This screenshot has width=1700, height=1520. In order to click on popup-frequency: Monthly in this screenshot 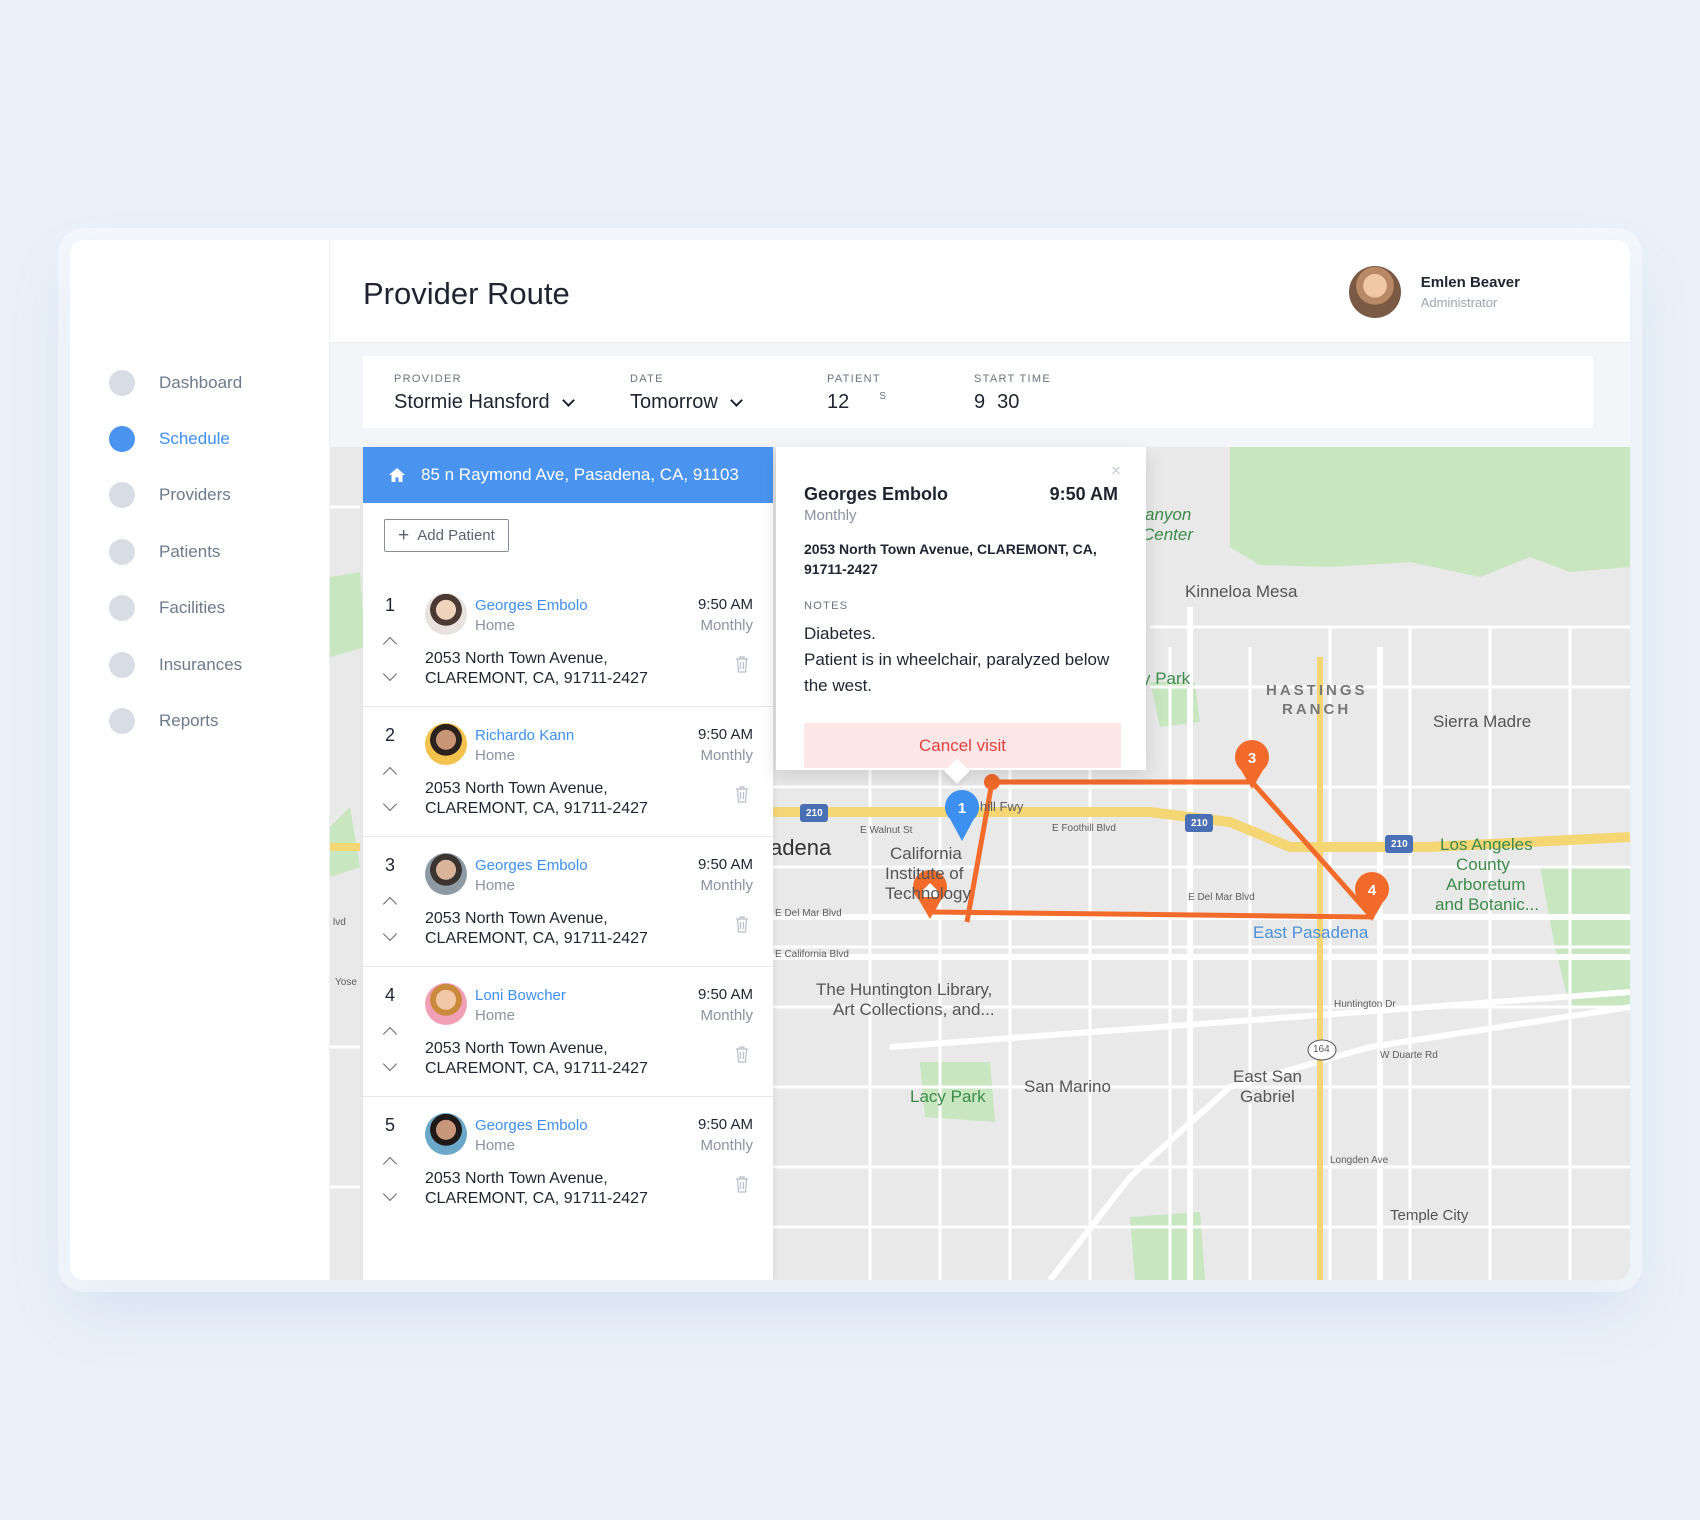, I will do `click(830, 515)`.